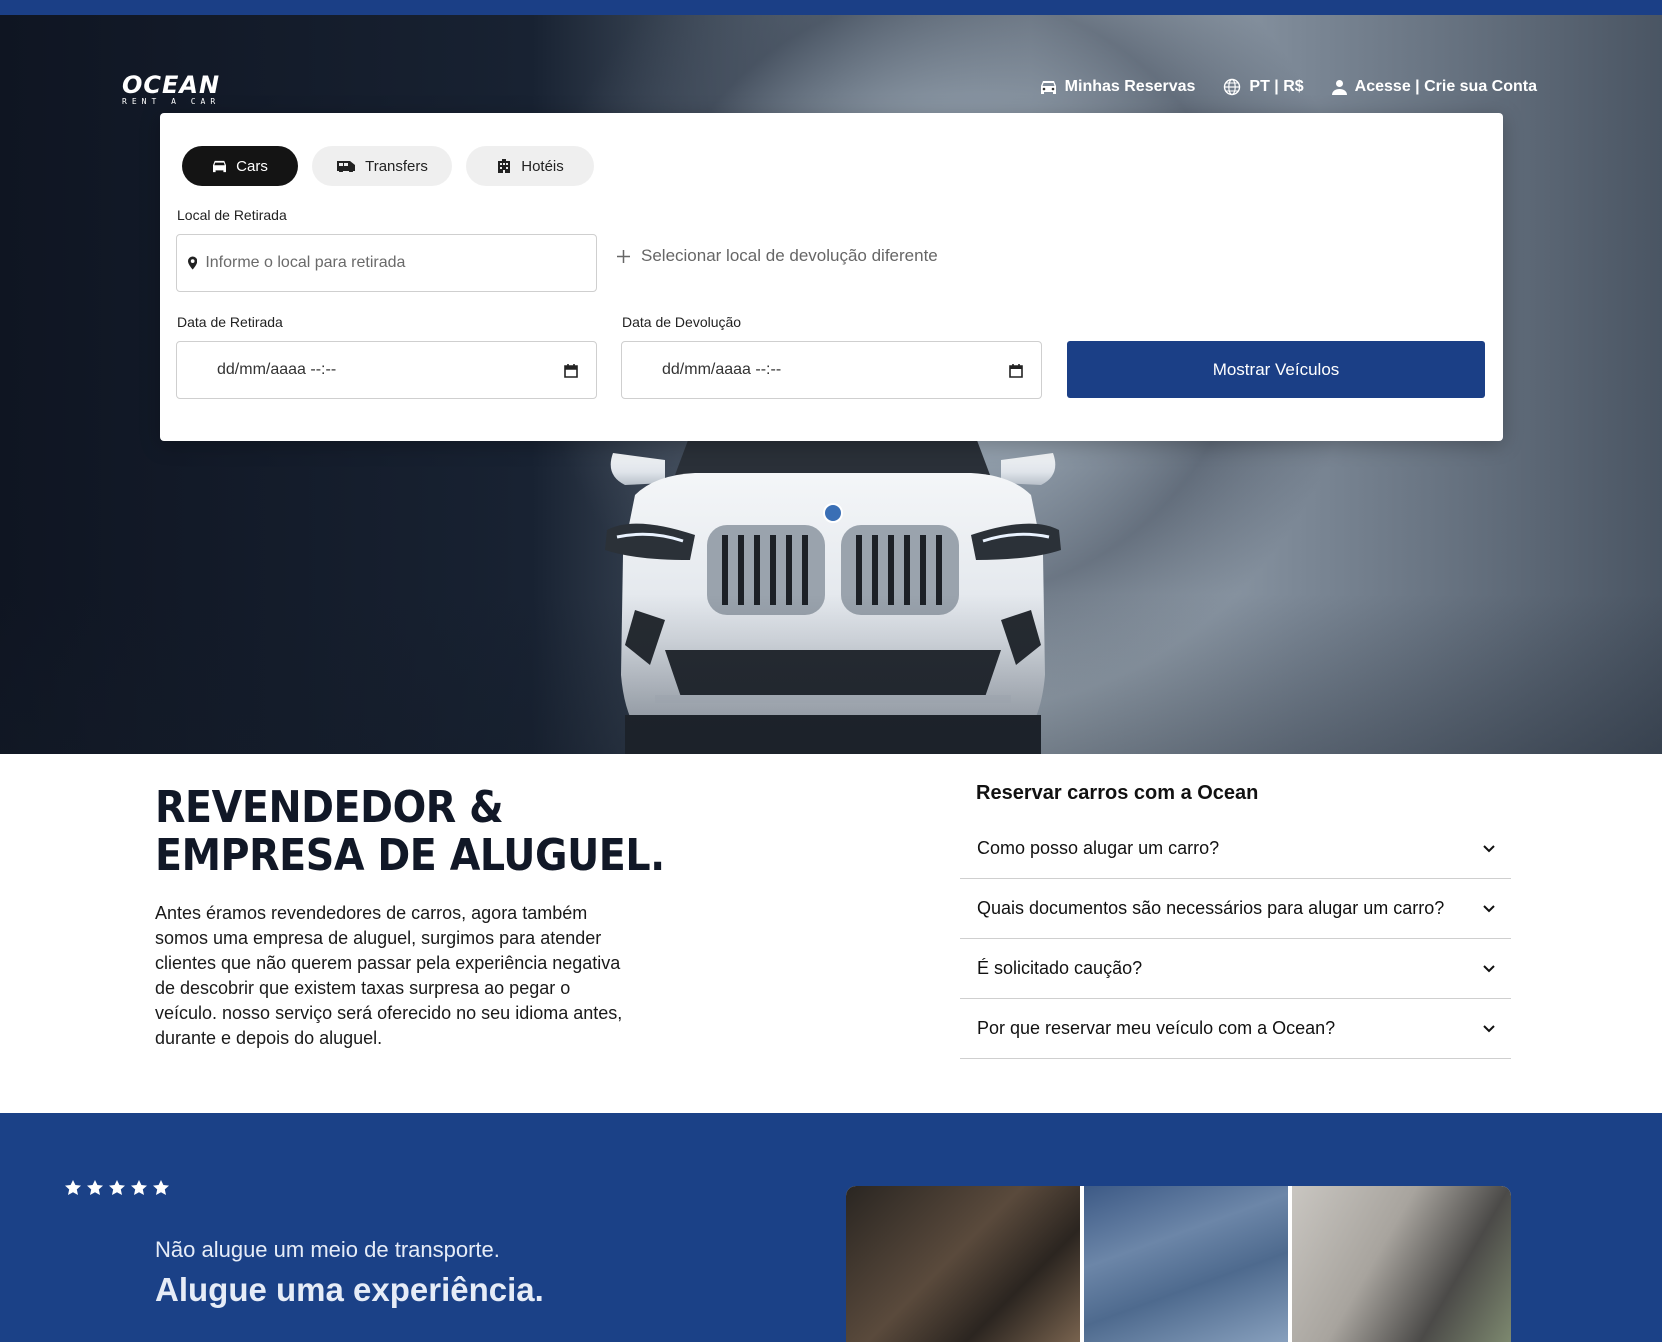 Image resolution: width=1662 pixels, height=1342 pixels. I want to click on map-pin-icon, so click(193, 263).